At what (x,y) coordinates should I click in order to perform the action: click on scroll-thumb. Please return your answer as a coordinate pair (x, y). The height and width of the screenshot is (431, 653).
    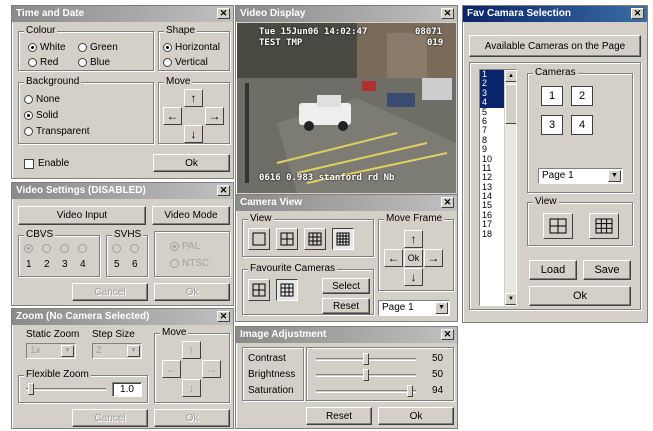
    Looking at the image, I should click on (510, 104).